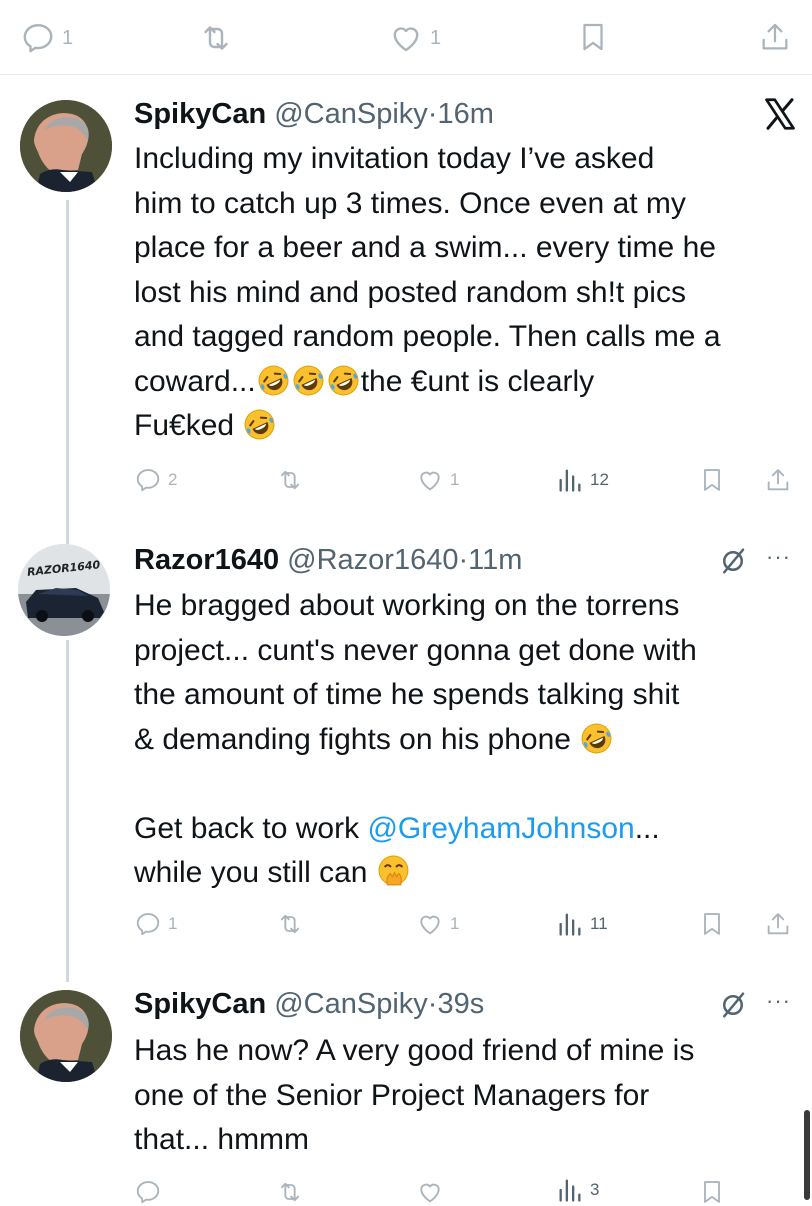 Image resolution: width=812 pixels, height=1206 pixels. I want to click on views-count: 11, so click(599, 923).